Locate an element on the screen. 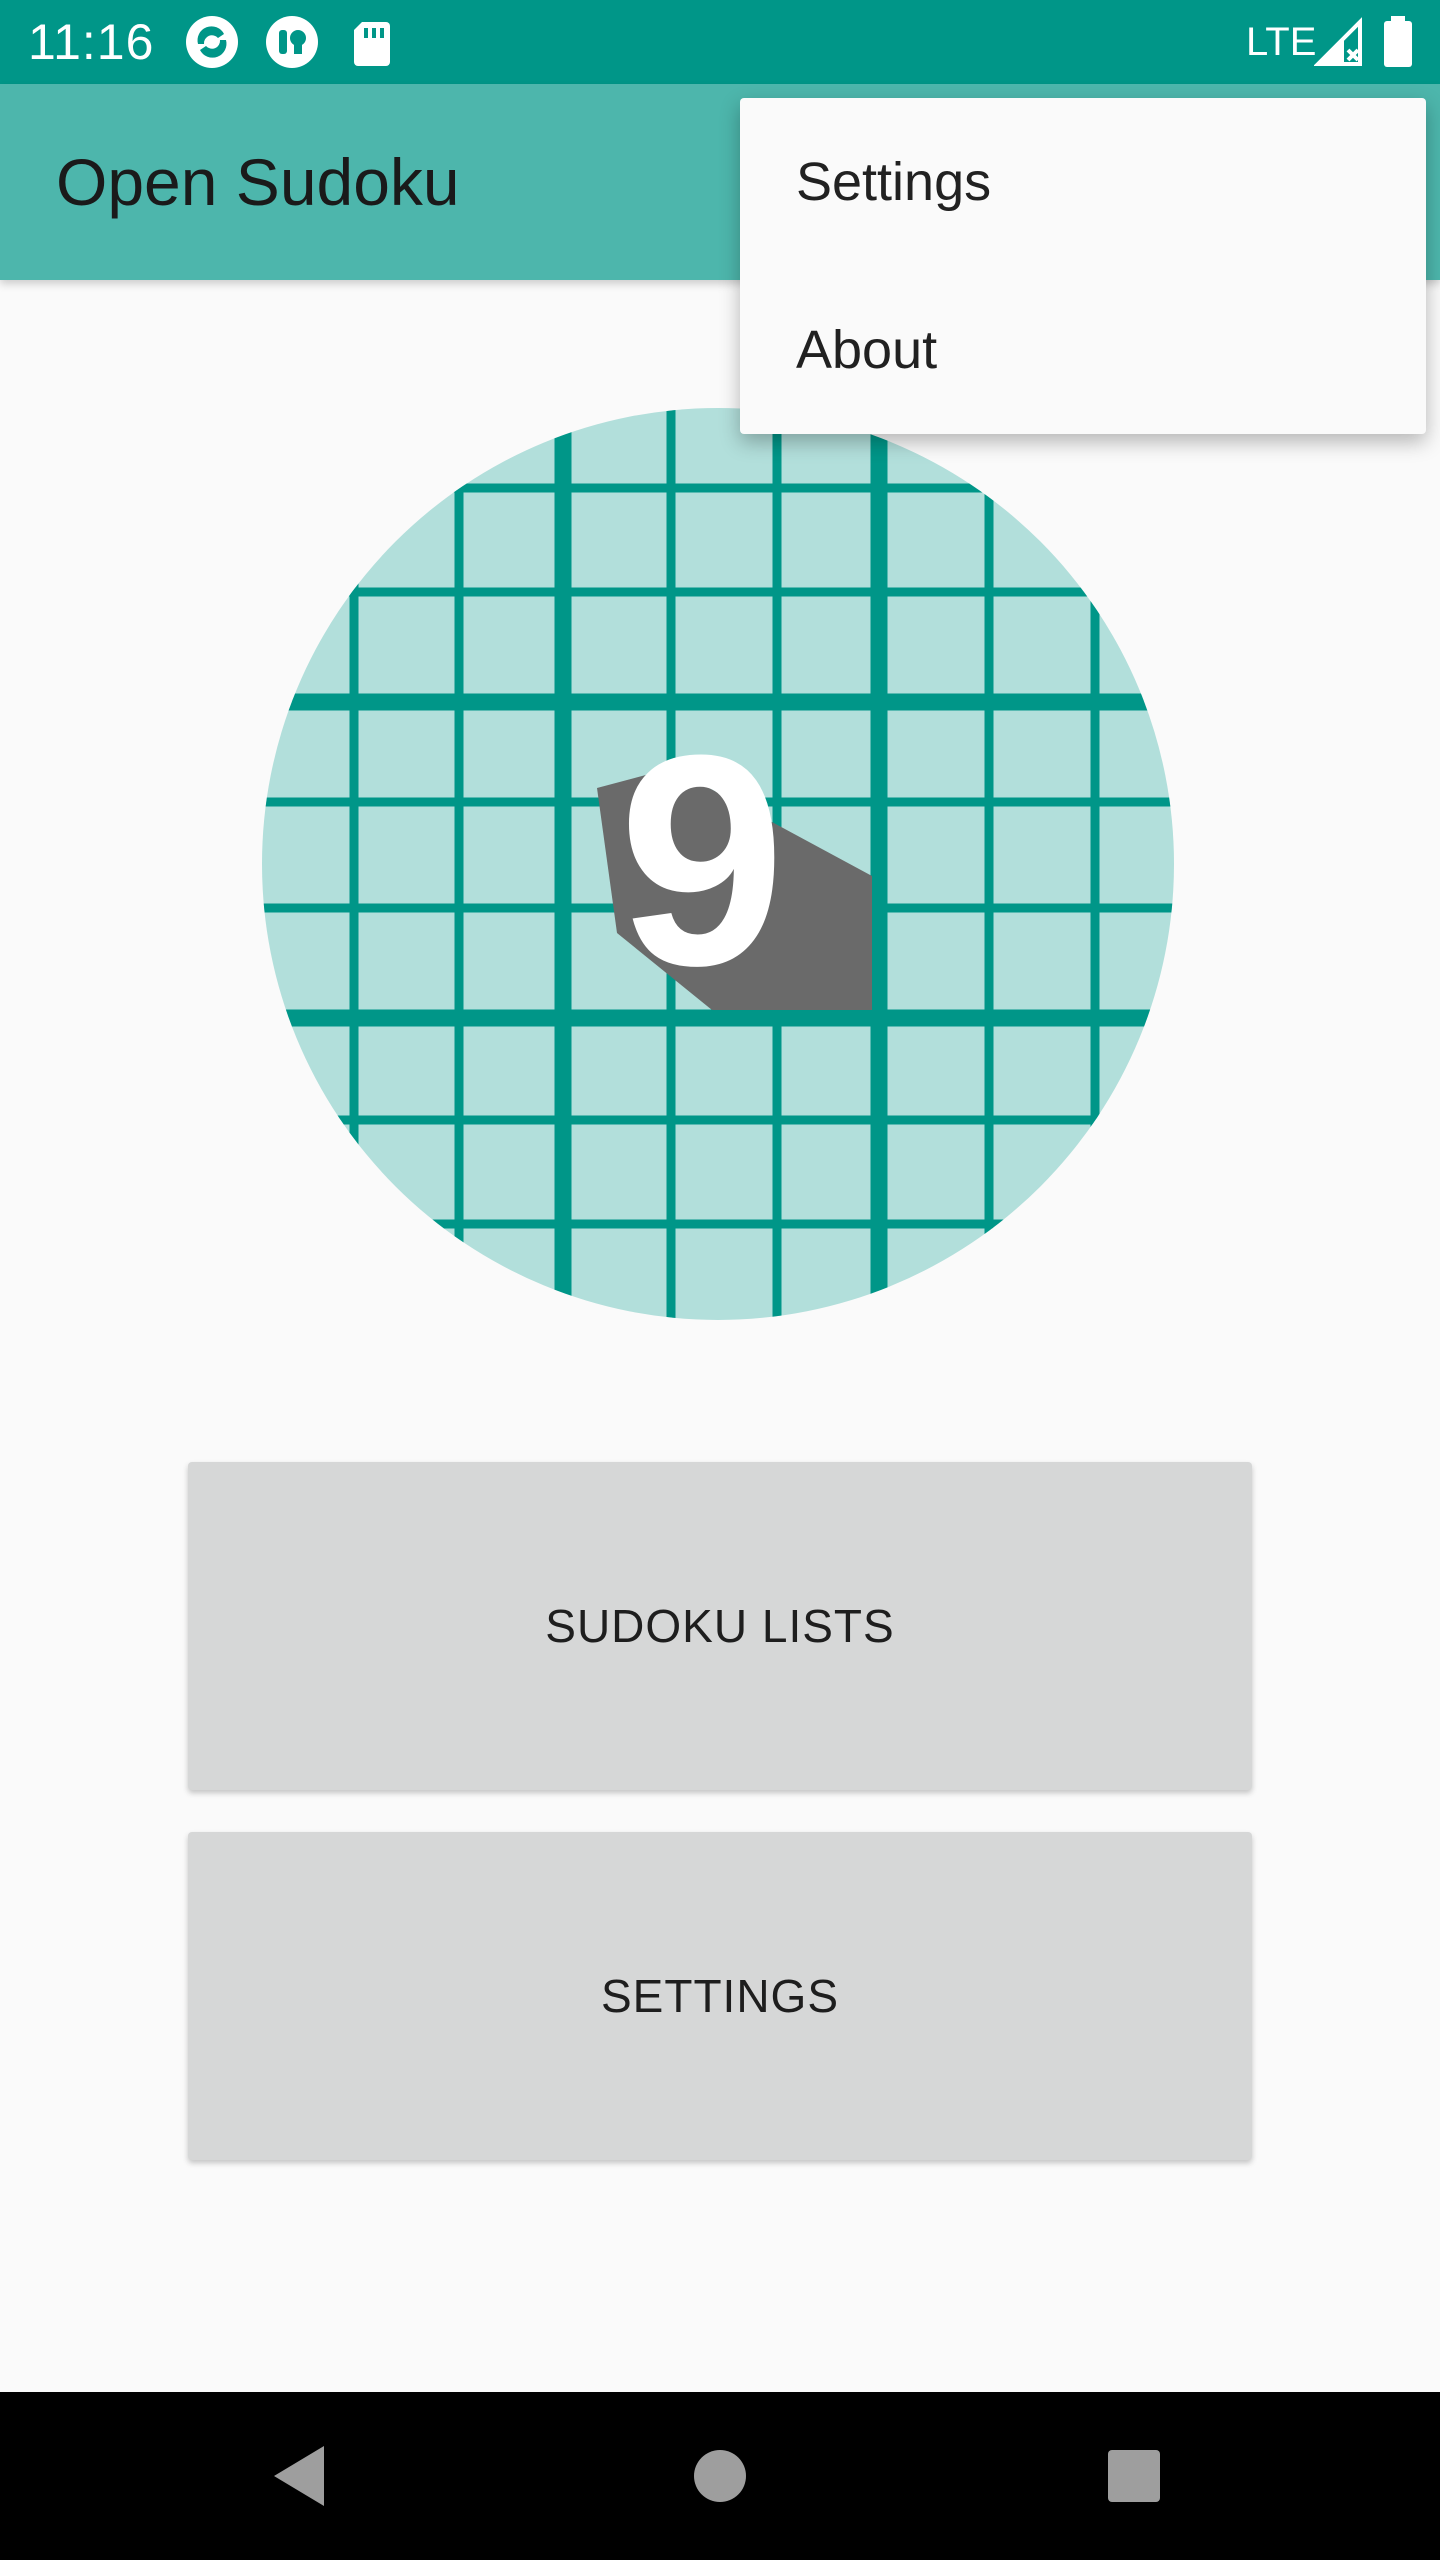 This screenshot has height=2560, width=1440. overflow-menu: Settings About is located at coordinates (1083, 266).